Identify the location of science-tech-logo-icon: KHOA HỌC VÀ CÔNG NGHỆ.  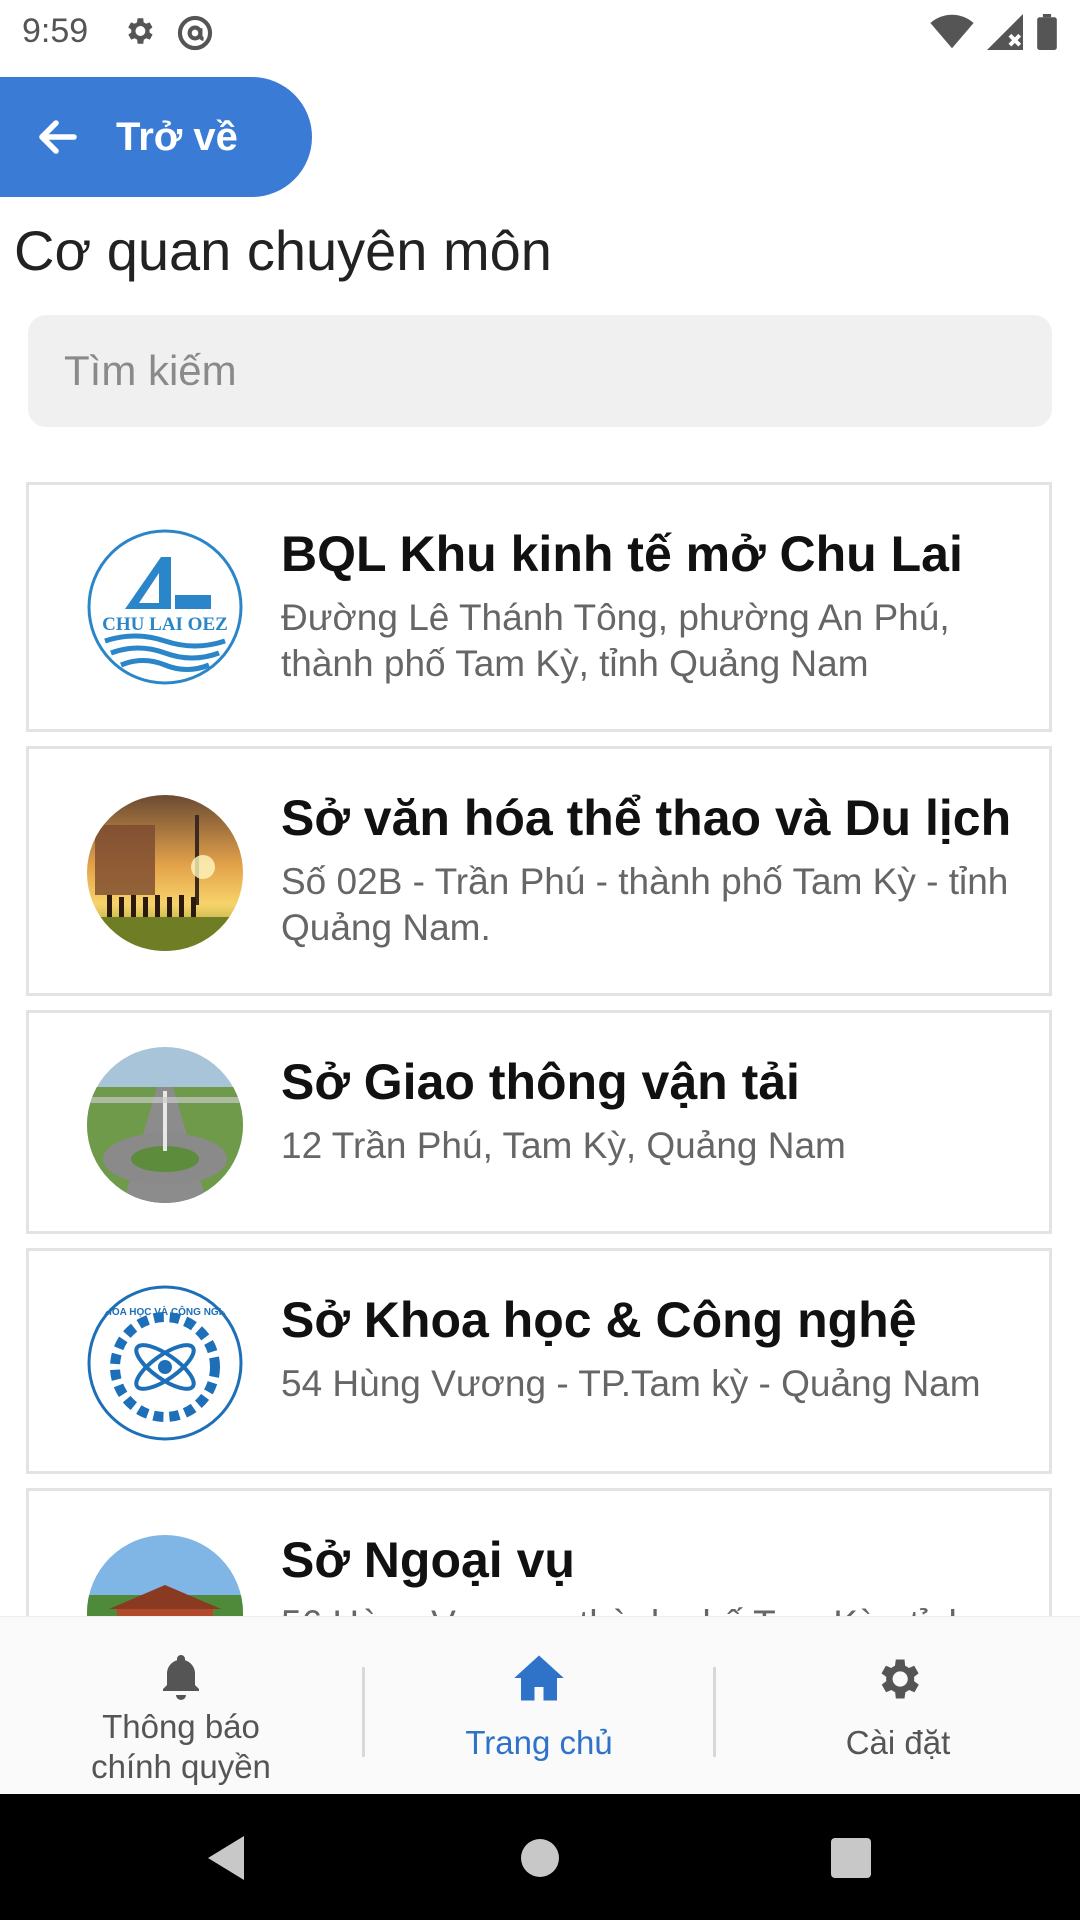
(165, 1363).